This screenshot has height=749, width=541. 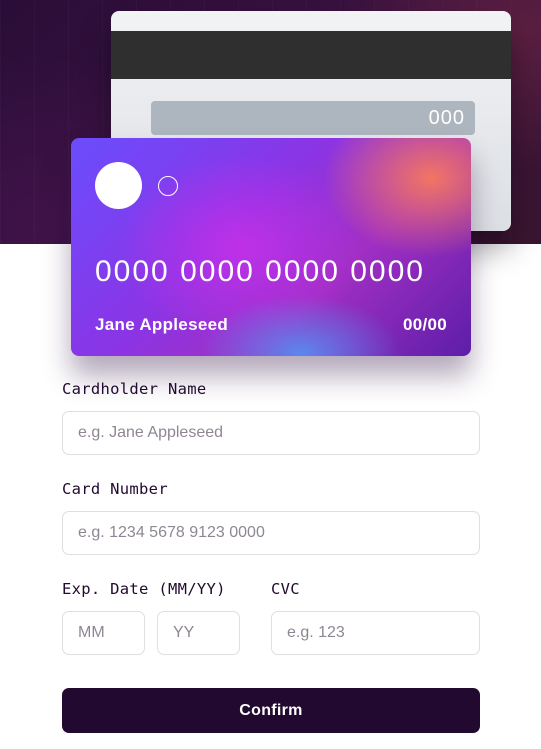 I want to click on expiry-month-input, so click(x=103, y=633).